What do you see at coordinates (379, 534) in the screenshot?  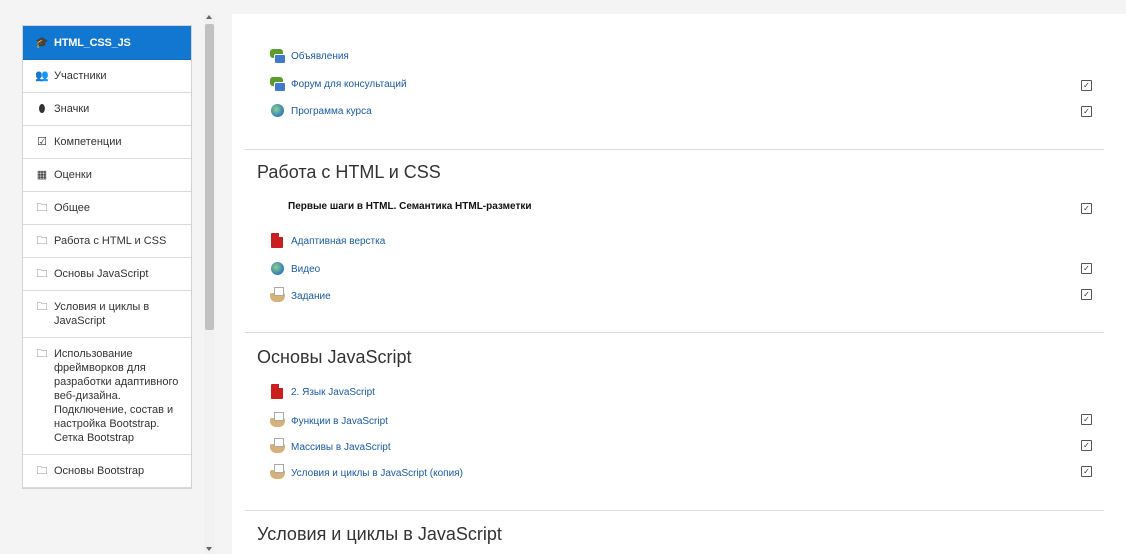 I see `section-title: Условия и циклы в JavaScript` at bounding box center [379, 534].